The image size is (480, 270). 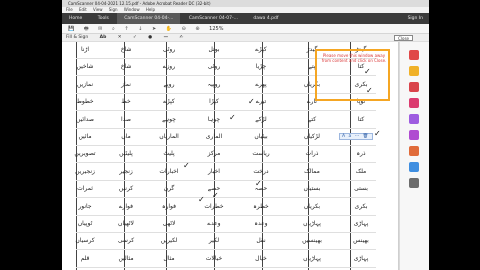 I want to click on send-icon, so click(x=414, y=151).